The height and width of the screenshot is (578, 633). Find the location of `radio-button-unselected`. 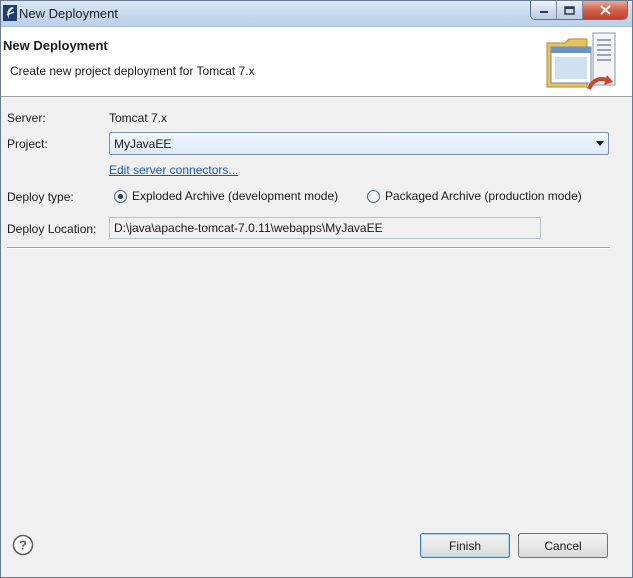

radio-button-unselected is located at coordinates (373, 196).